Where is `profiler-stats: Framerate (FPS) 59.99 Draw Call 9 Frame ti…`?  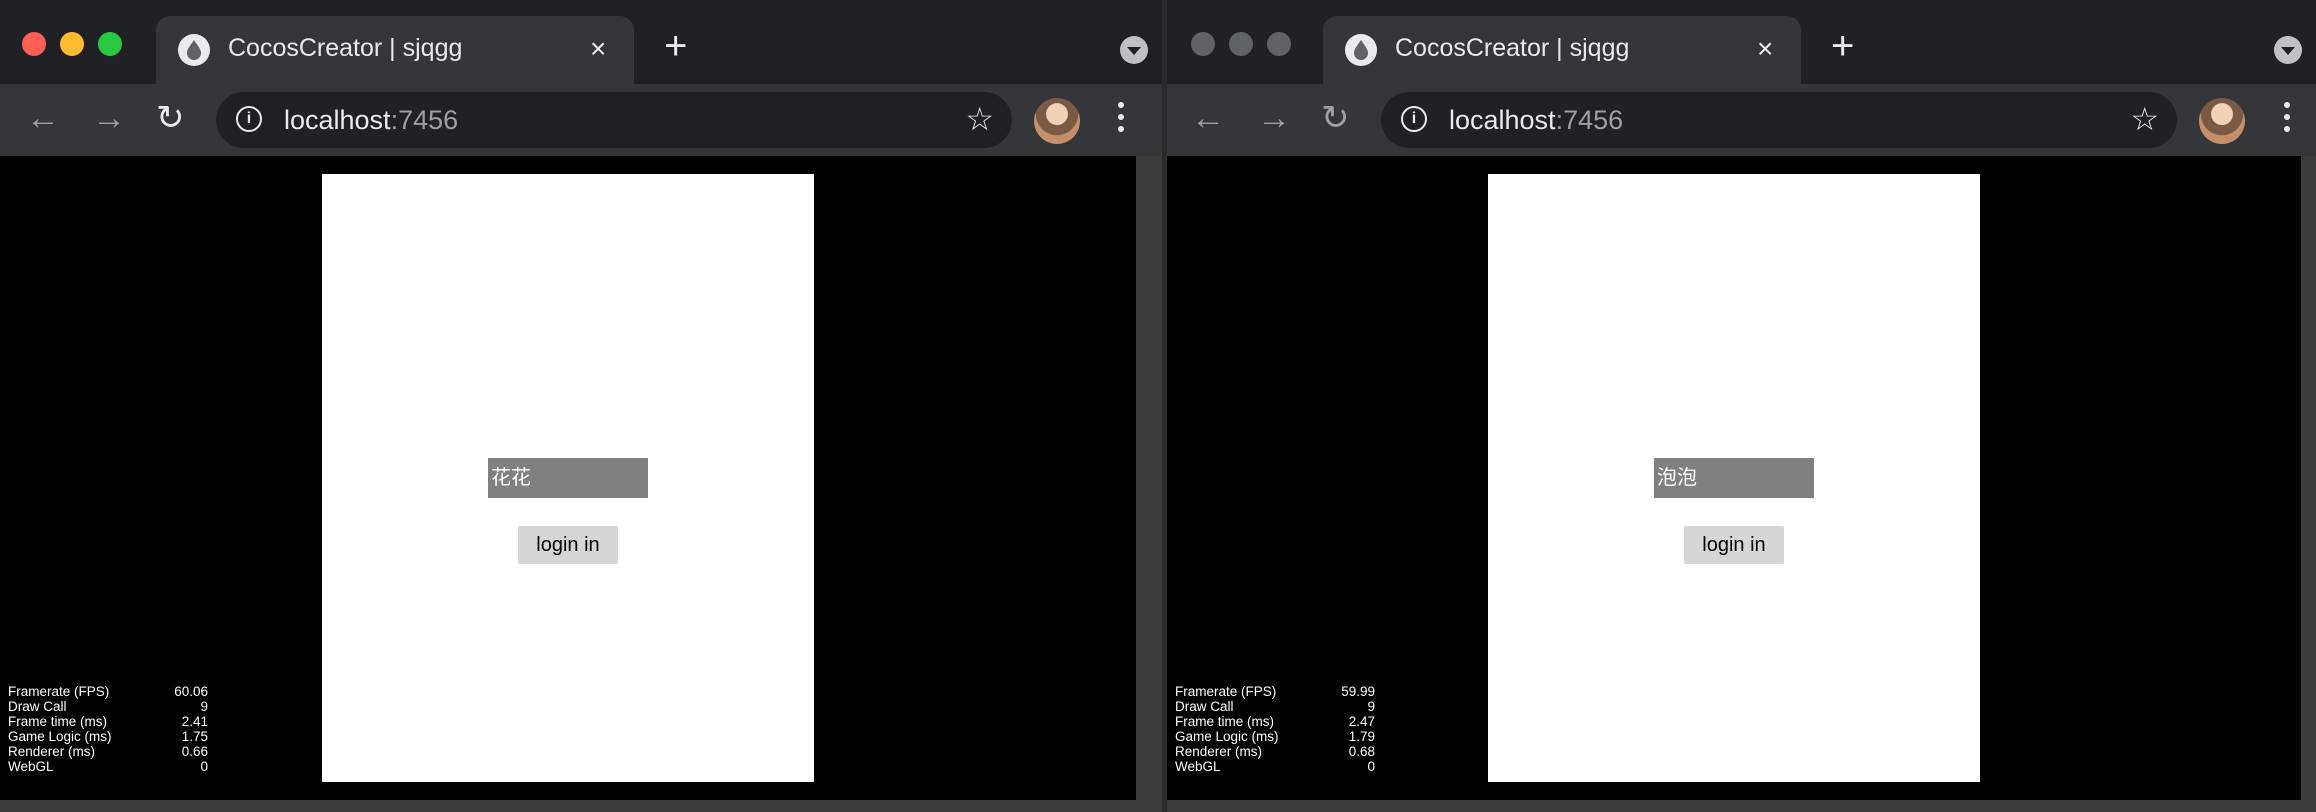 profiler-stats: Framerate (FPS) 59.99 Draw Call 9 Frame ti… is located at coordinates (1275, 729).